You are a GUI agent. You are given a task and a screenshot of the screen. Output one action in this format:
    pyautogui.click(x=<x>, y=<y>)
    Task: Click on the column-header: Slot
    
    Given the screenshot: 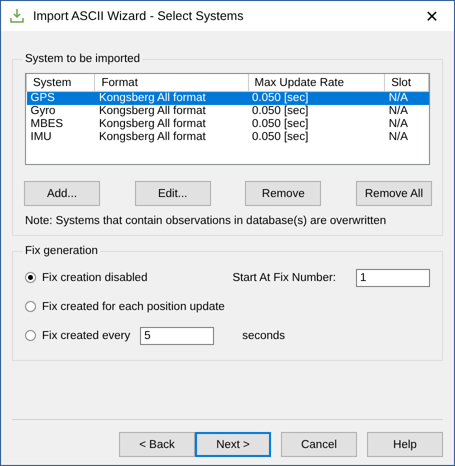 What is the action you would take?
    pyautogui.click(x=406, y=83)
    